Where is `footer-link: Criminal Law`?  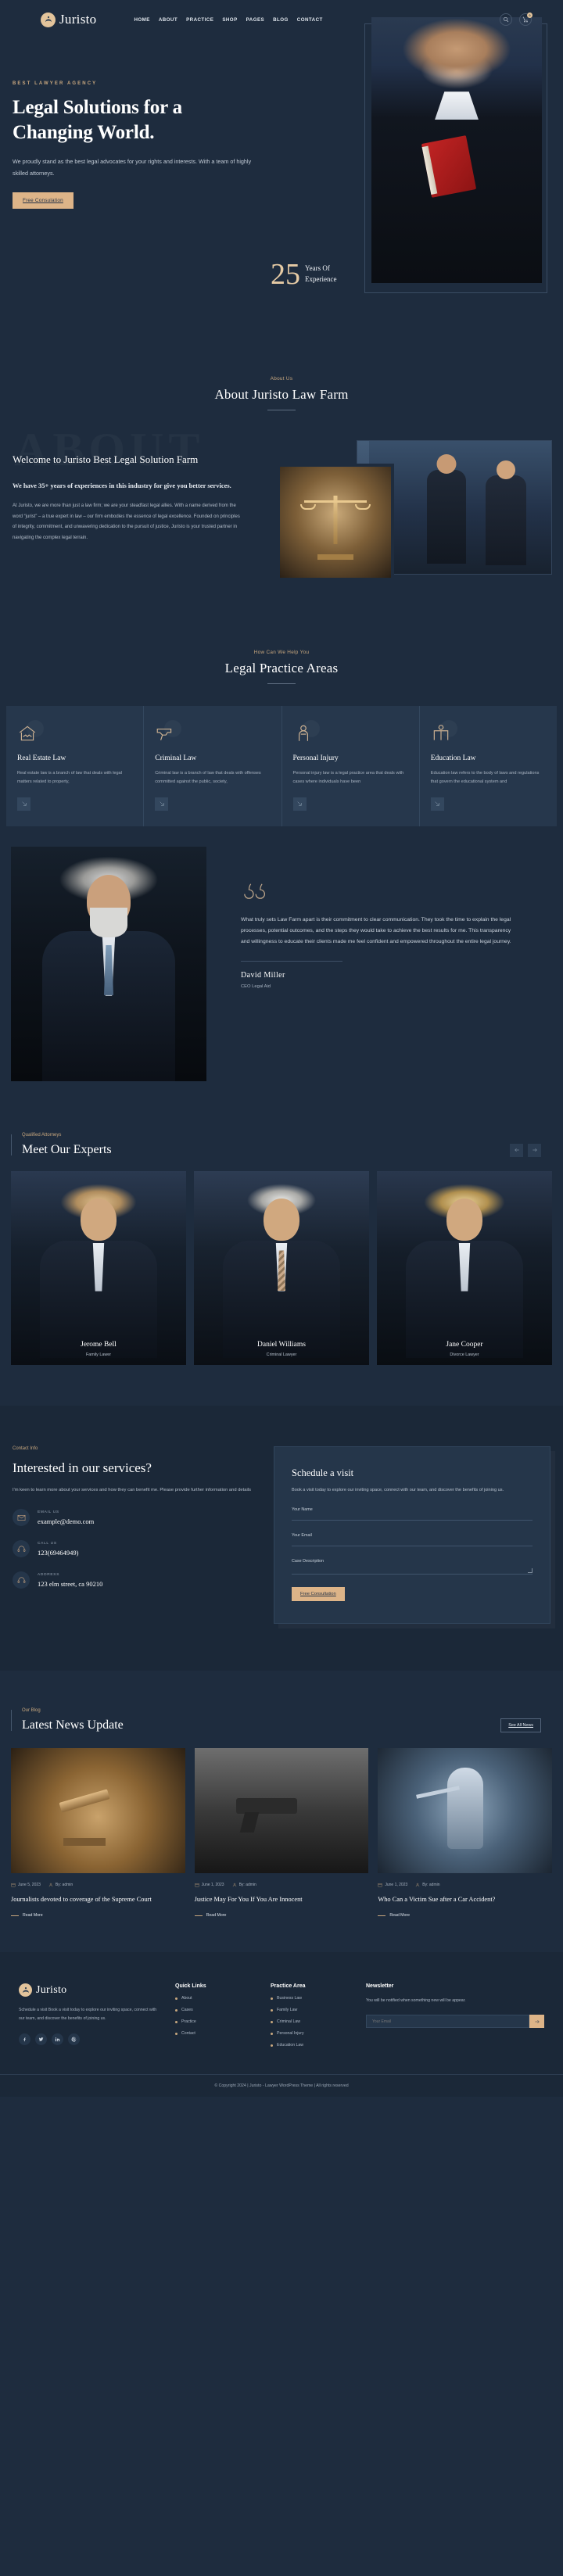
footer-link: Criminal Law is located at coordinates (312, 2021).